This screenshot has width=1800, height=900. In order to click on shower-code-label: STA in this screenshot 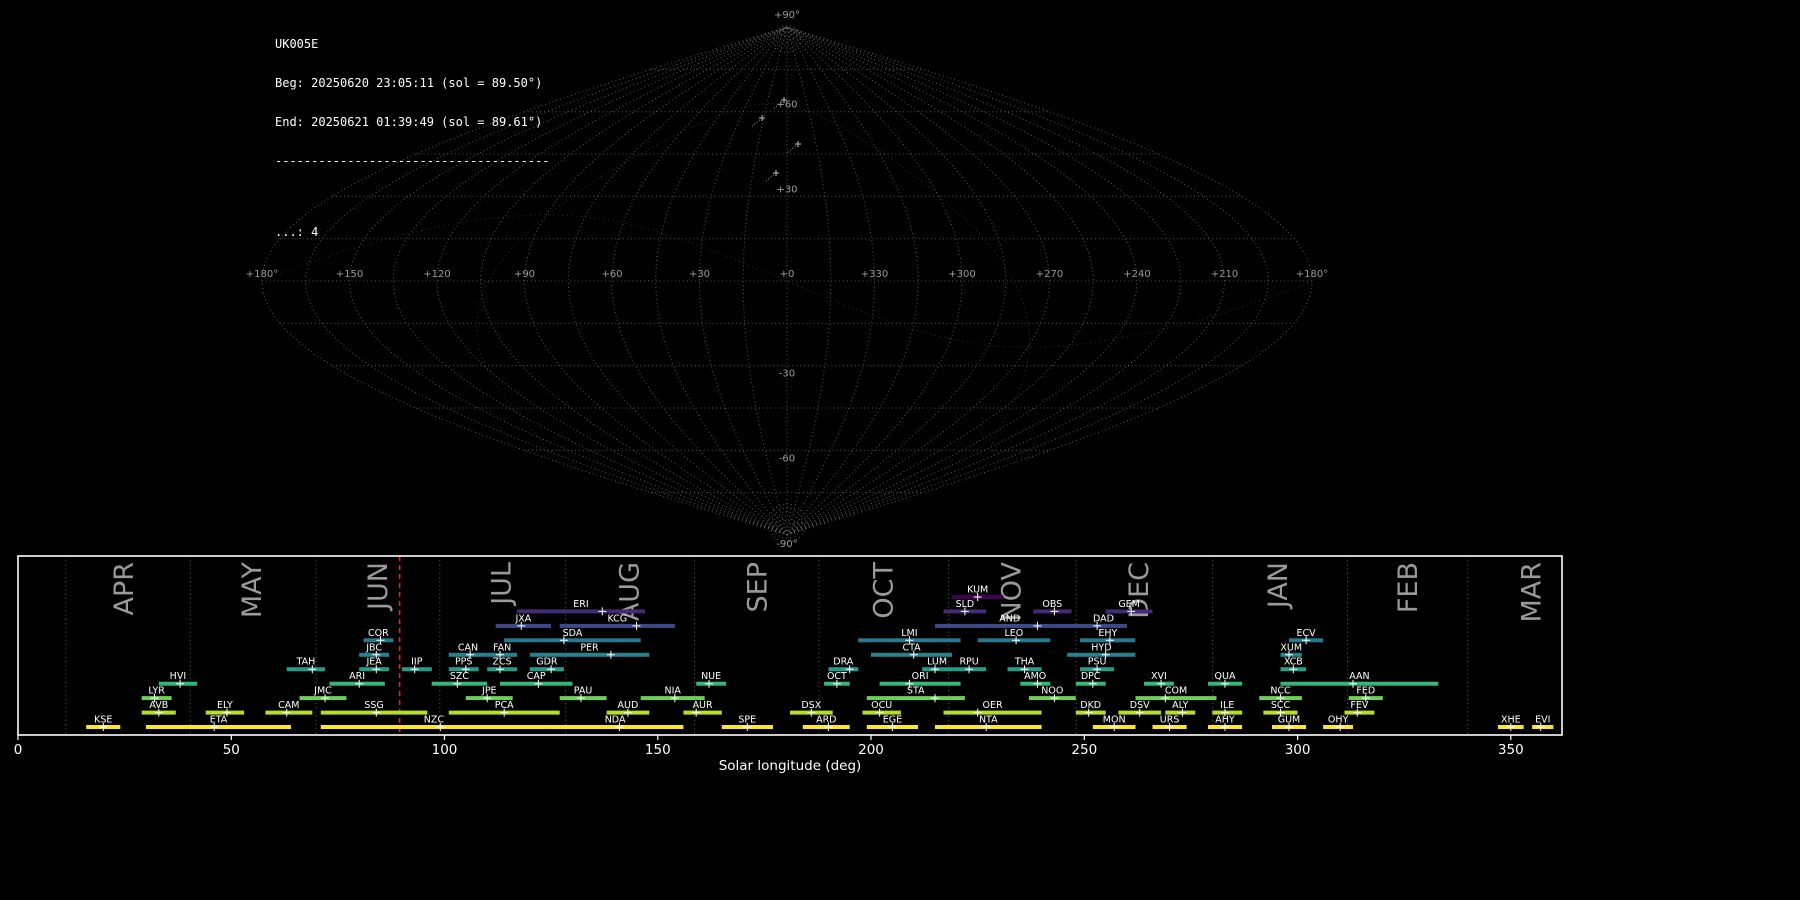, I will do `click(916, 691)`.